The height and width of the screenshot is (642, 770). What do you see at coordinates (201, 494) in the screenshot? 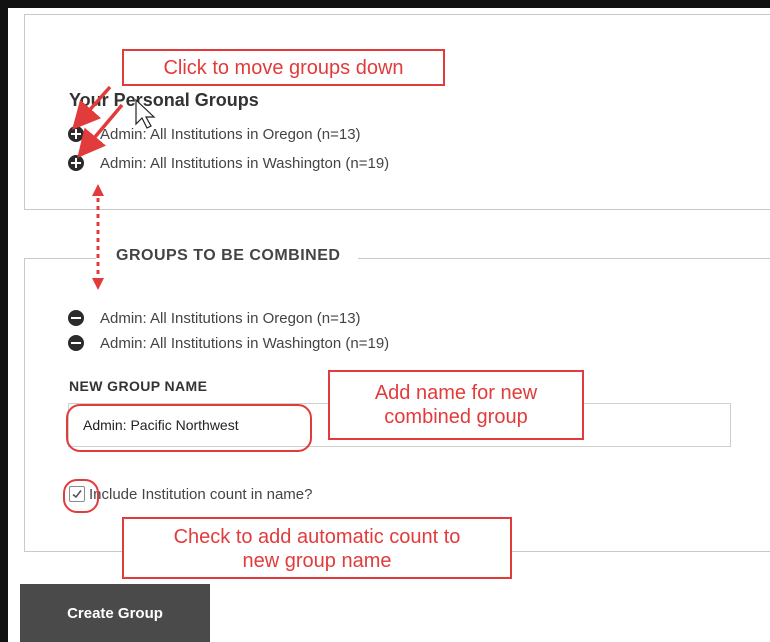
I see `include-count-label: Include Institution count in name?` at bounding box center [201, 494].